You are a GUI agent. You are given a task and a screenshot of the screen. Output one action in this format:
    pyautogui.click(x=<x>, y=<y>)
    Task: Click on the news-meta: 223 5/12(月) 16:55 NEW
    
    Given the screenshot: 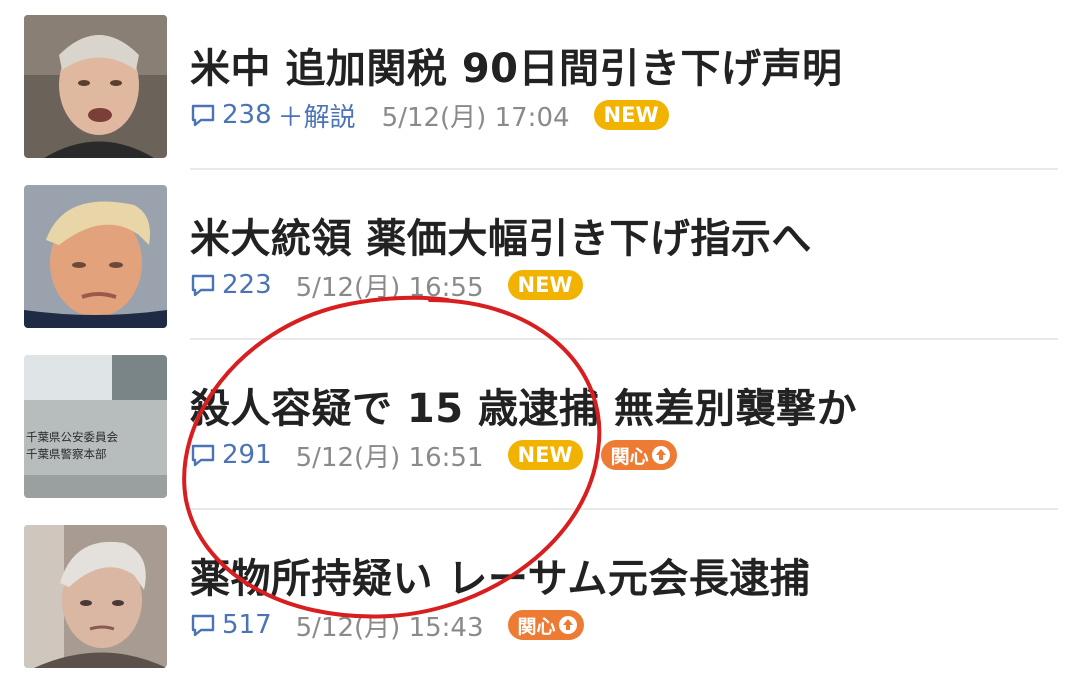 What is the action you would take?
    pyautogui.click(x=395, y=285)
    